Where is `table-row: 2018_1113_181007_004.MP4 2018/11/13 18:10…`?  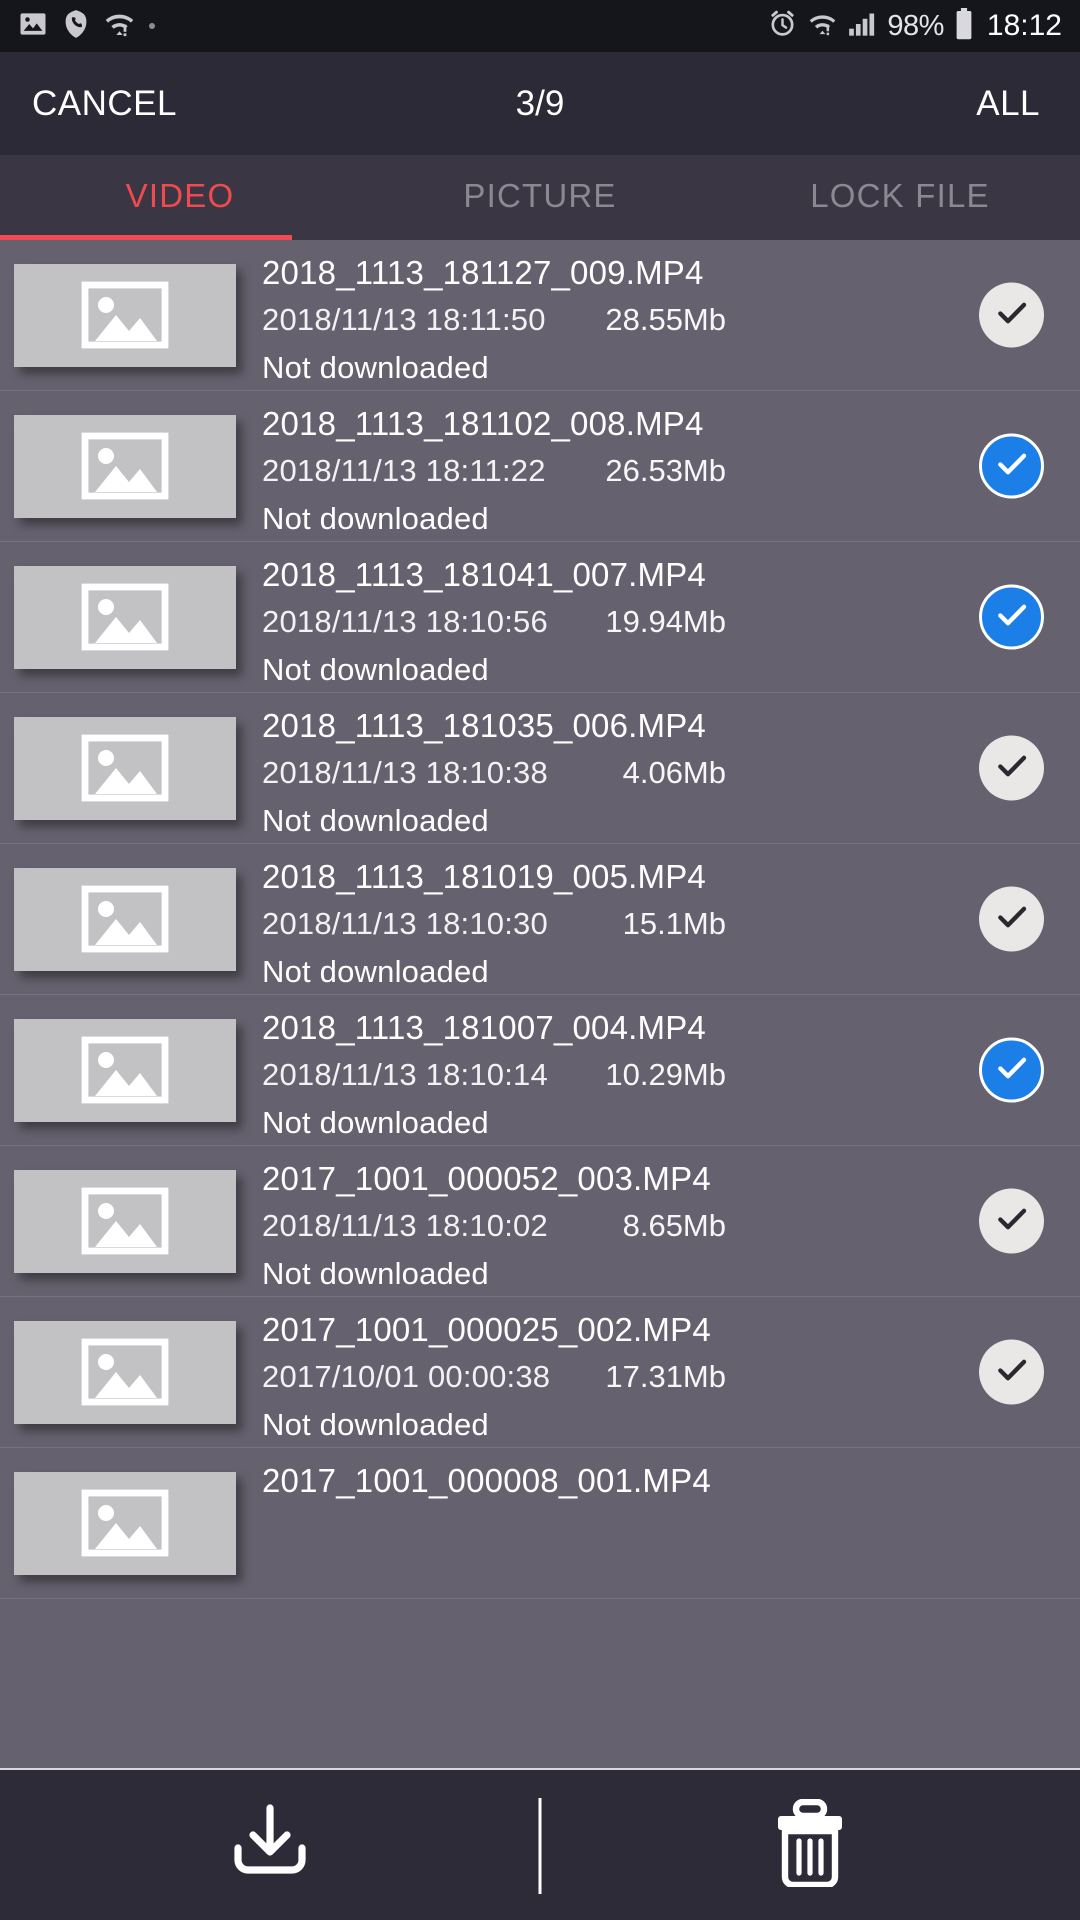
table-row: 2018_1113_181007_004.MP4 2018/11/13 18:10… is located at coordinates (540, 1070).